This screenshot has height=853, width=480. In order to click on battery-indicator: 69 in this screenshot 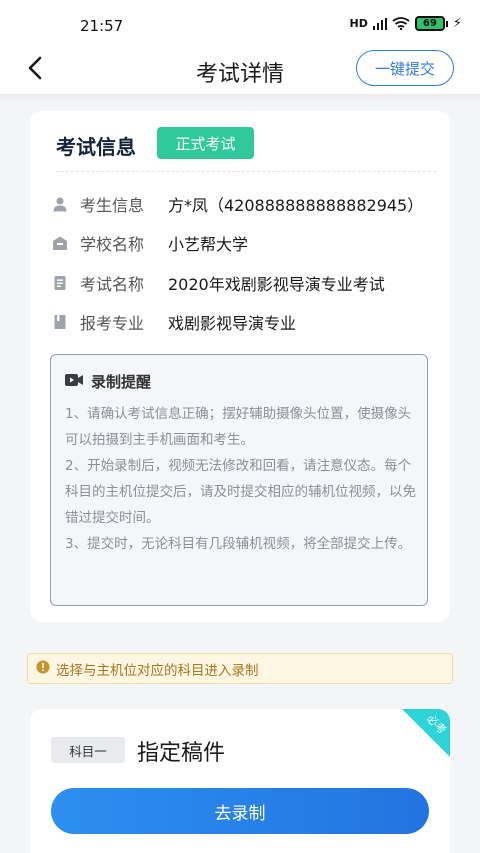, I will do `click(431, 23)`.